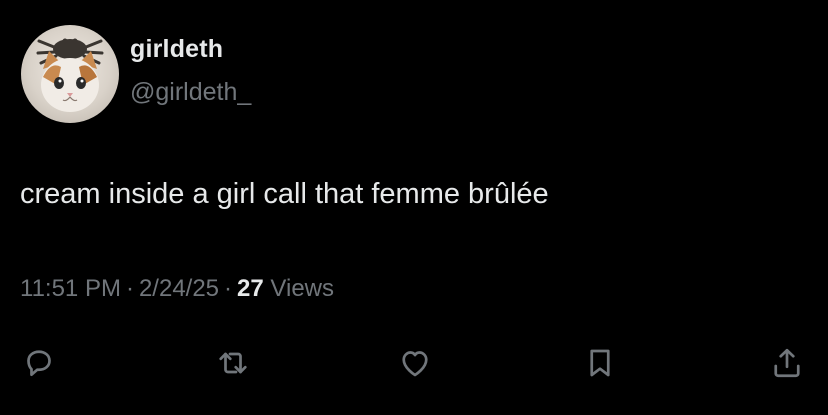  I want to click on like-button, so click(415, 363).